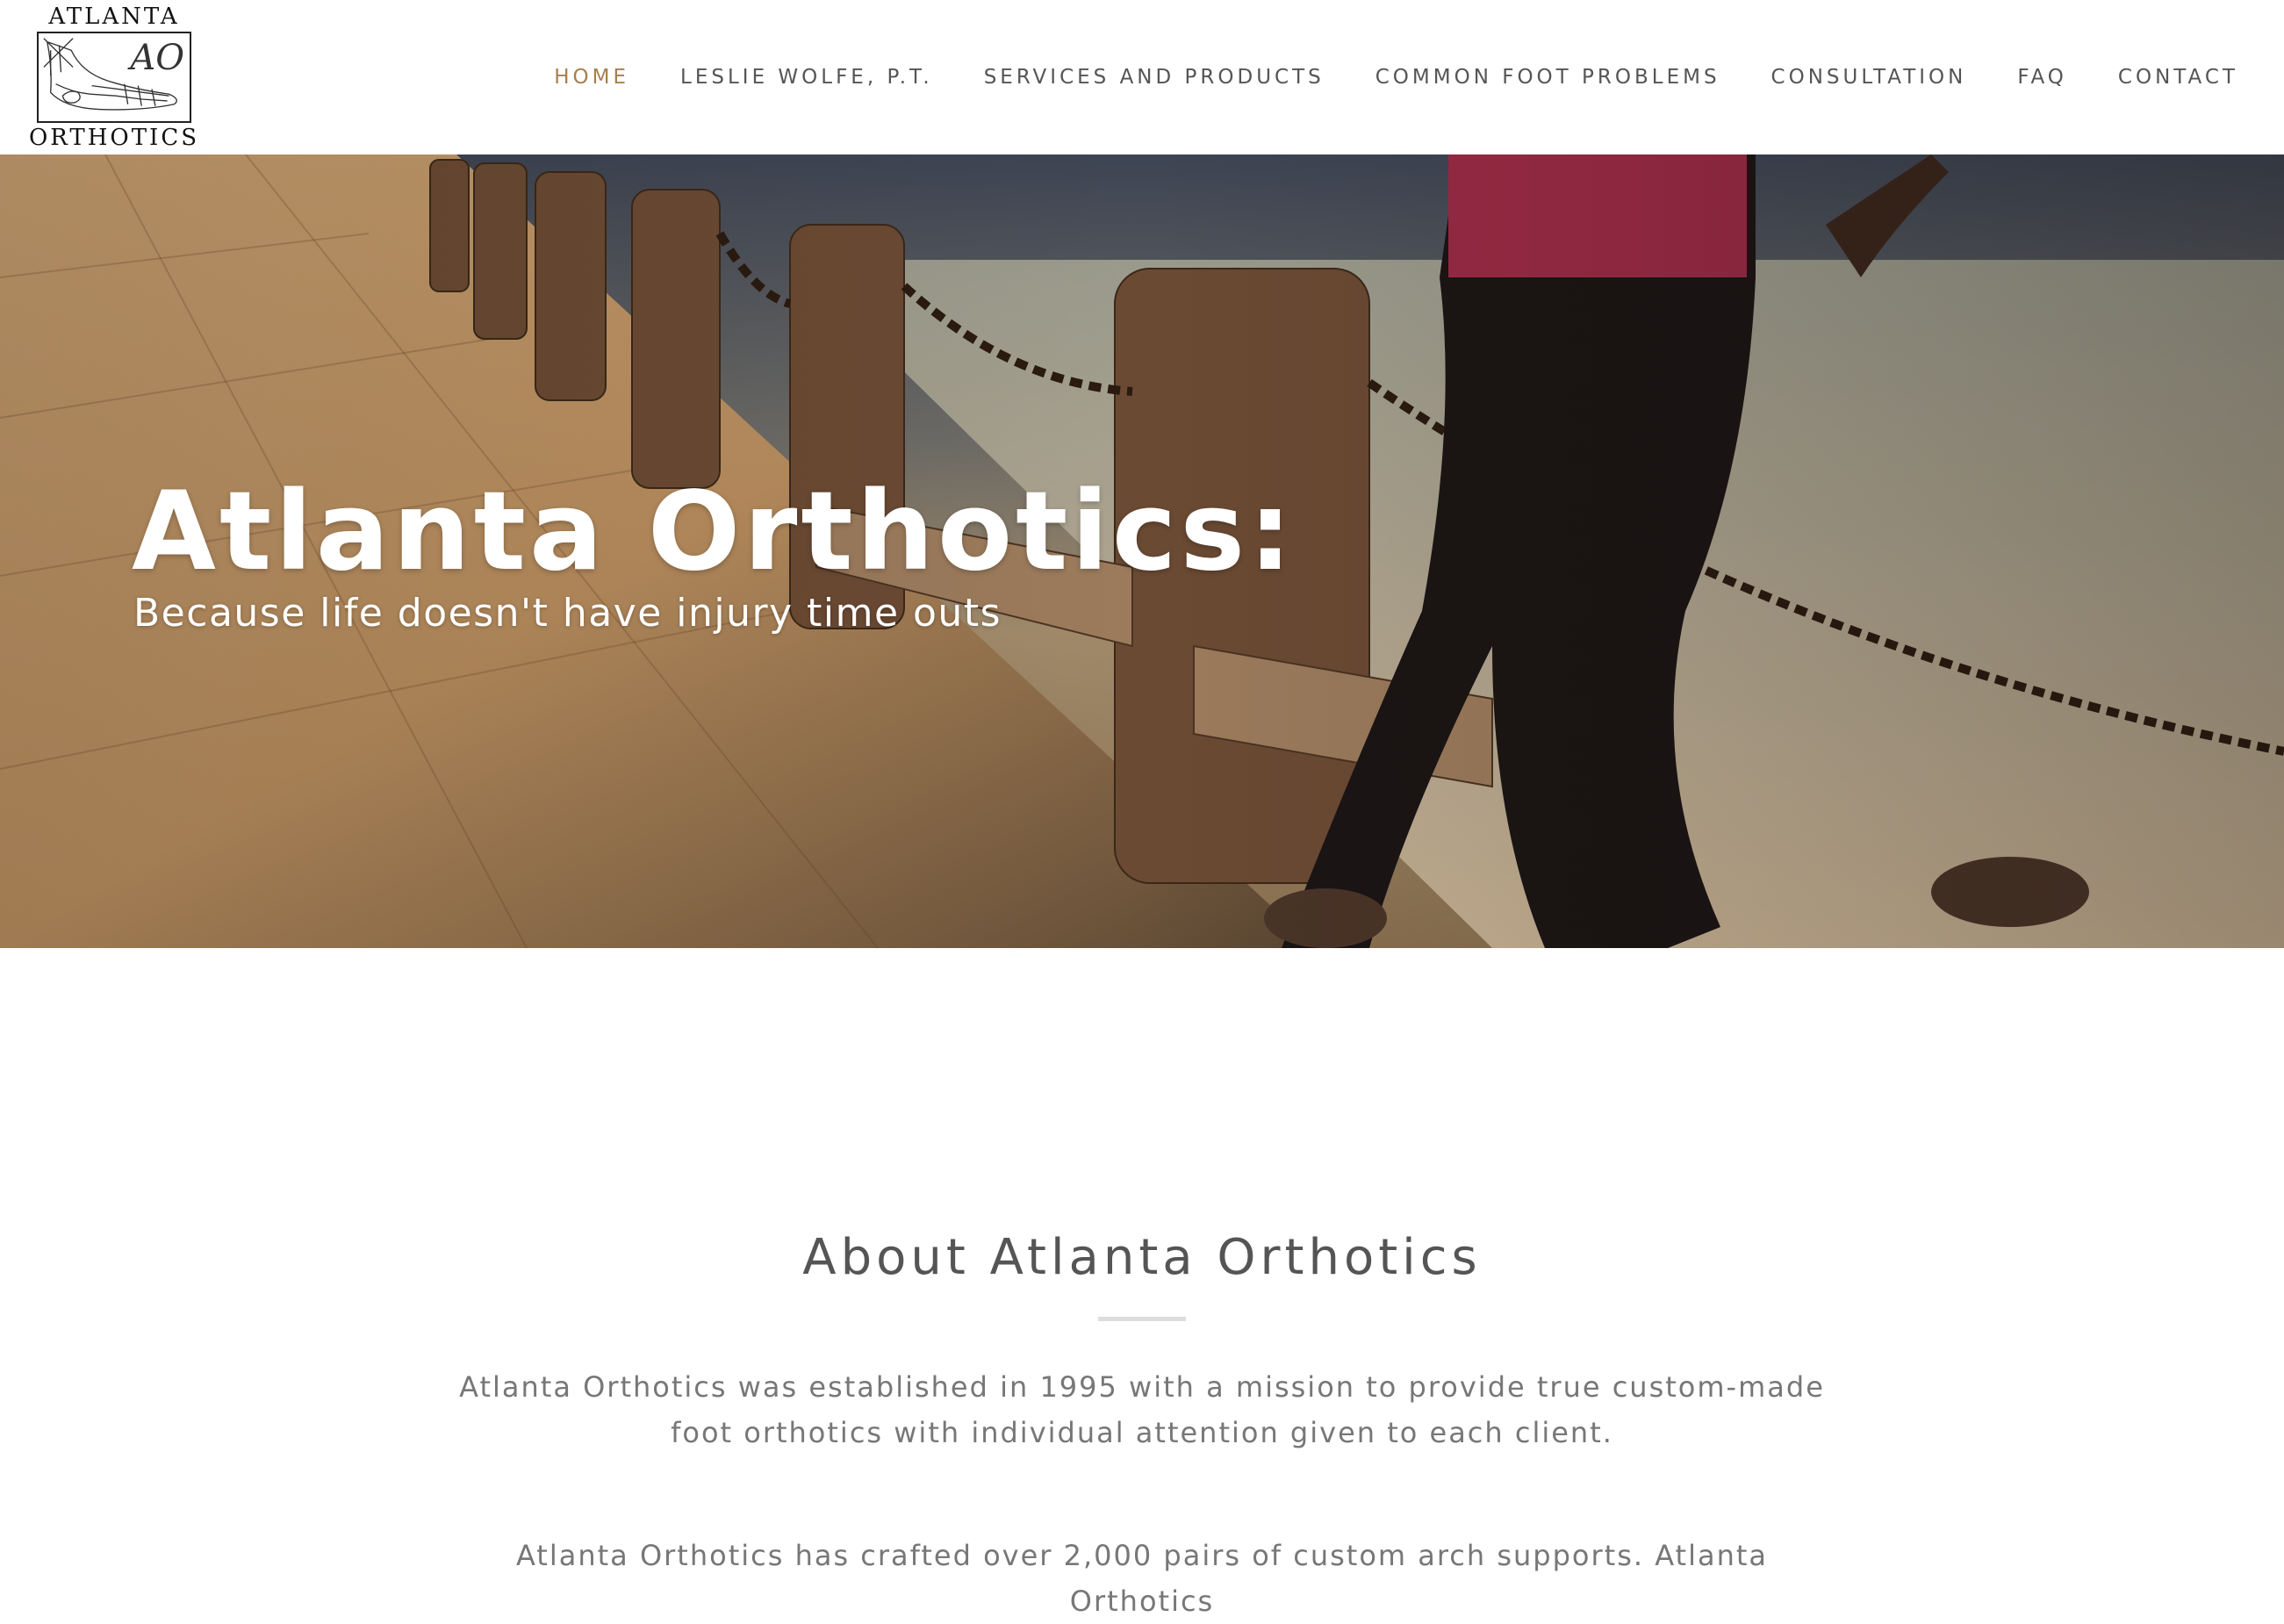  I want to click on foot-skeleton-icon: AO, so click(114, 77).